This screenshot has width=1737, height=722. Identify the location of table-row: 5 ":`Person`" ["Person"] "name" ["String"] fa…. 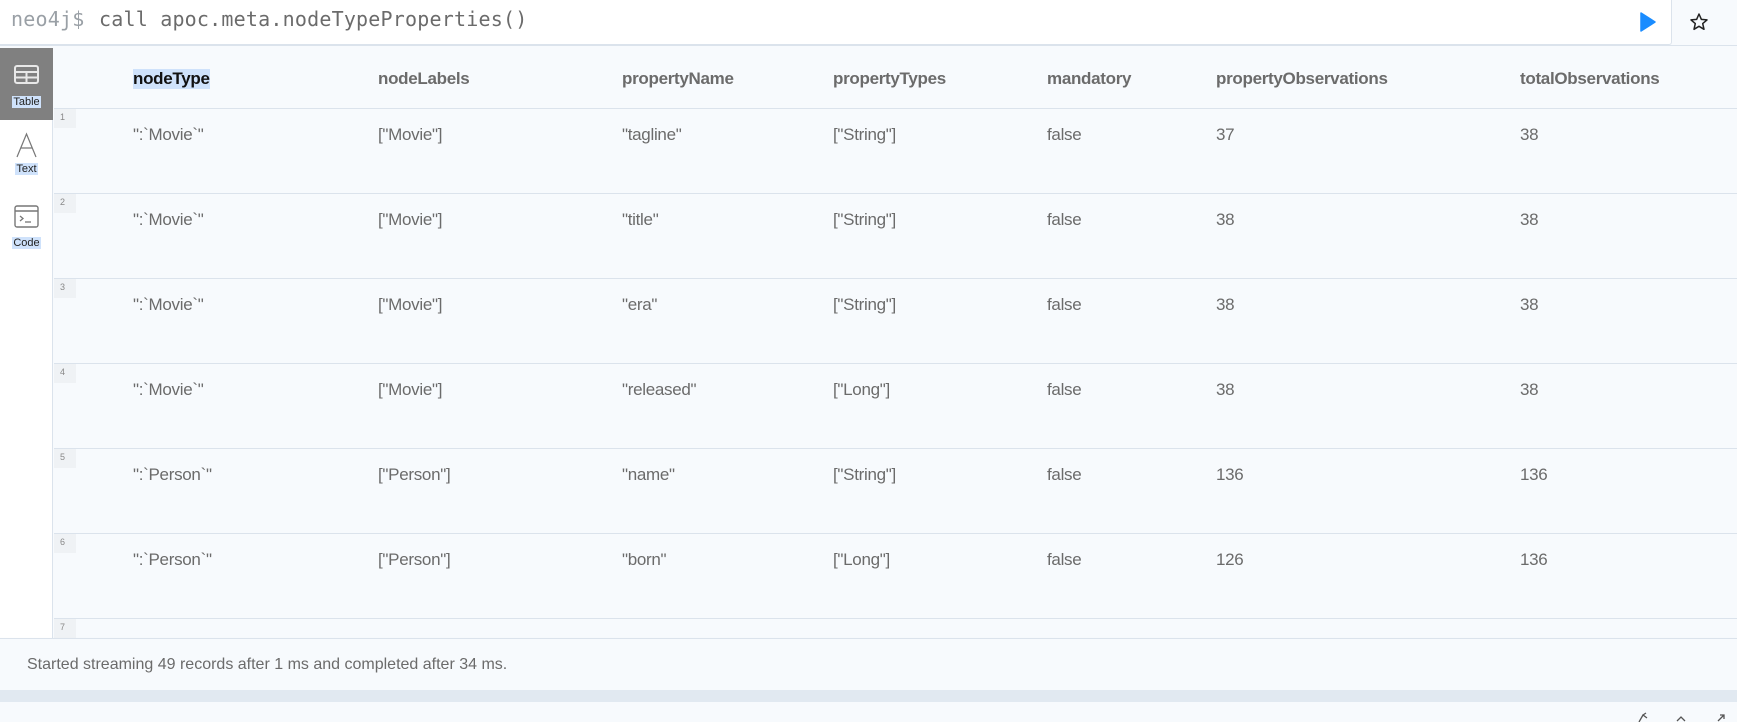
(895, 491).